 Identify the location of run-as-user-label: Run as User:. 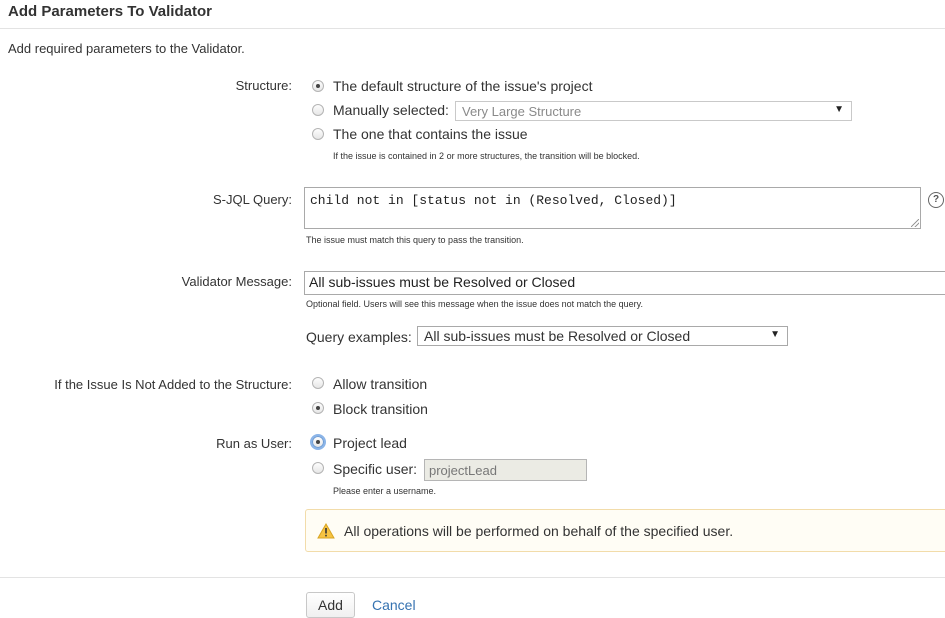
(254, 443).